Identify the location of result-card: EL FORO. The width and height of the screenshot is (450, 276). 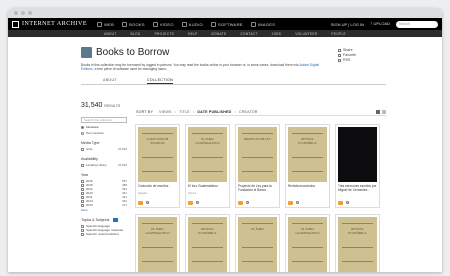
(257, 243).